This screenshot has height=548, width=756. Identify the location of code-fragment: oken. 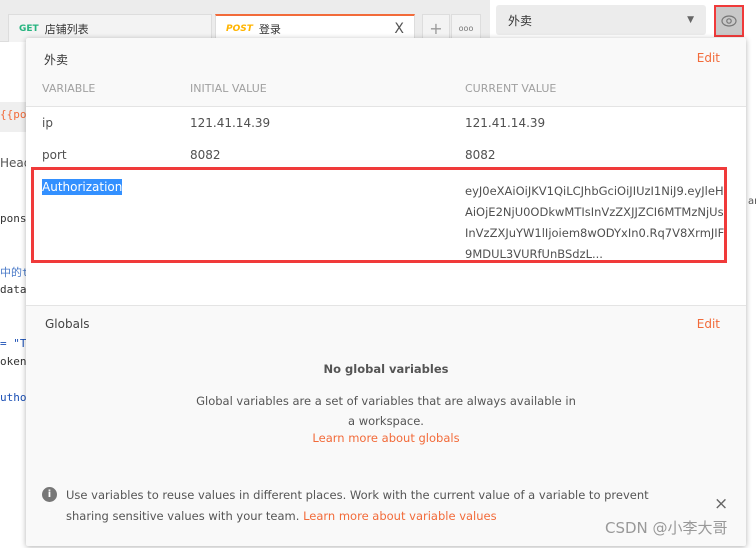
(13, 361).